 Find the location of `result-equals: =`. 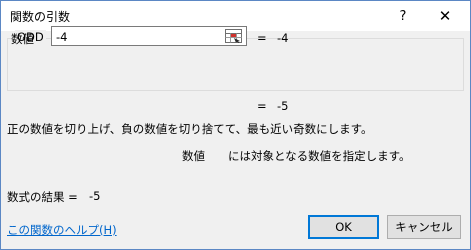

result-equals: = is located at coordinates (262, 106).